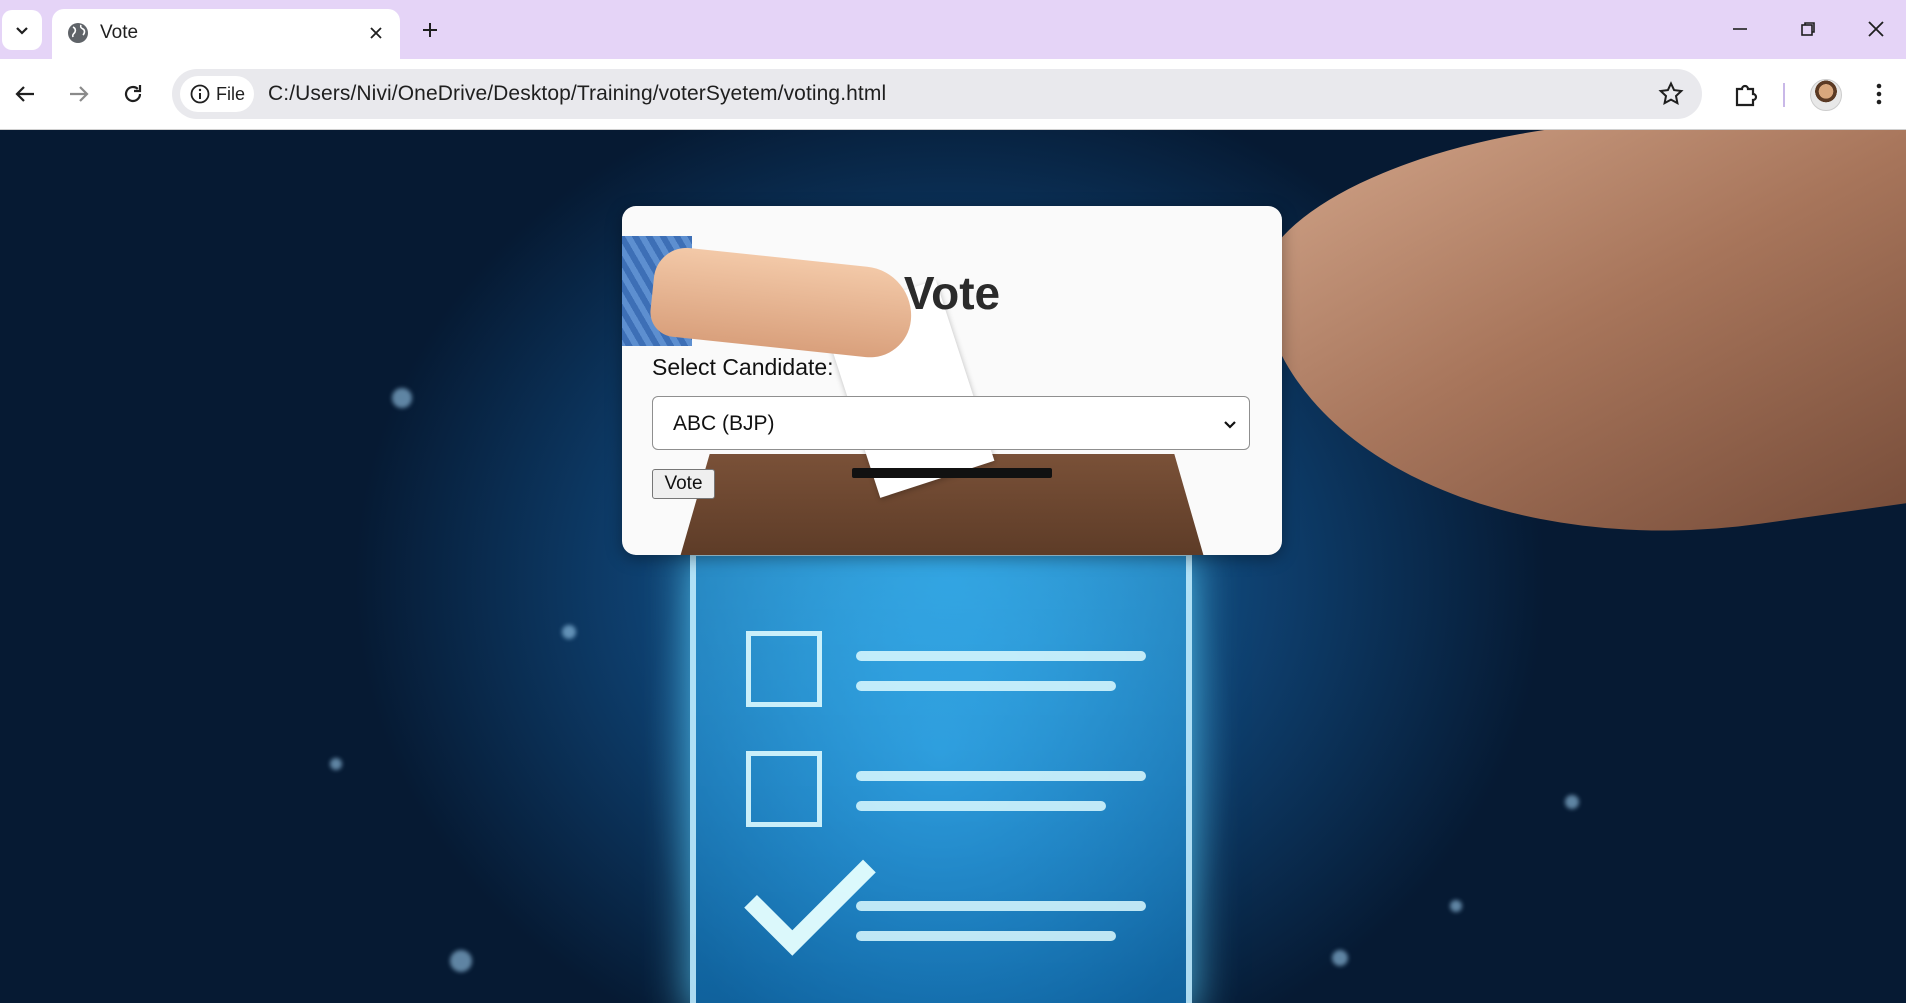 This screenshot has height=1003, width=1906. Describe the element at coordinates (119, 32) in the screenshot. I see `tab-title: Vote` at that location.